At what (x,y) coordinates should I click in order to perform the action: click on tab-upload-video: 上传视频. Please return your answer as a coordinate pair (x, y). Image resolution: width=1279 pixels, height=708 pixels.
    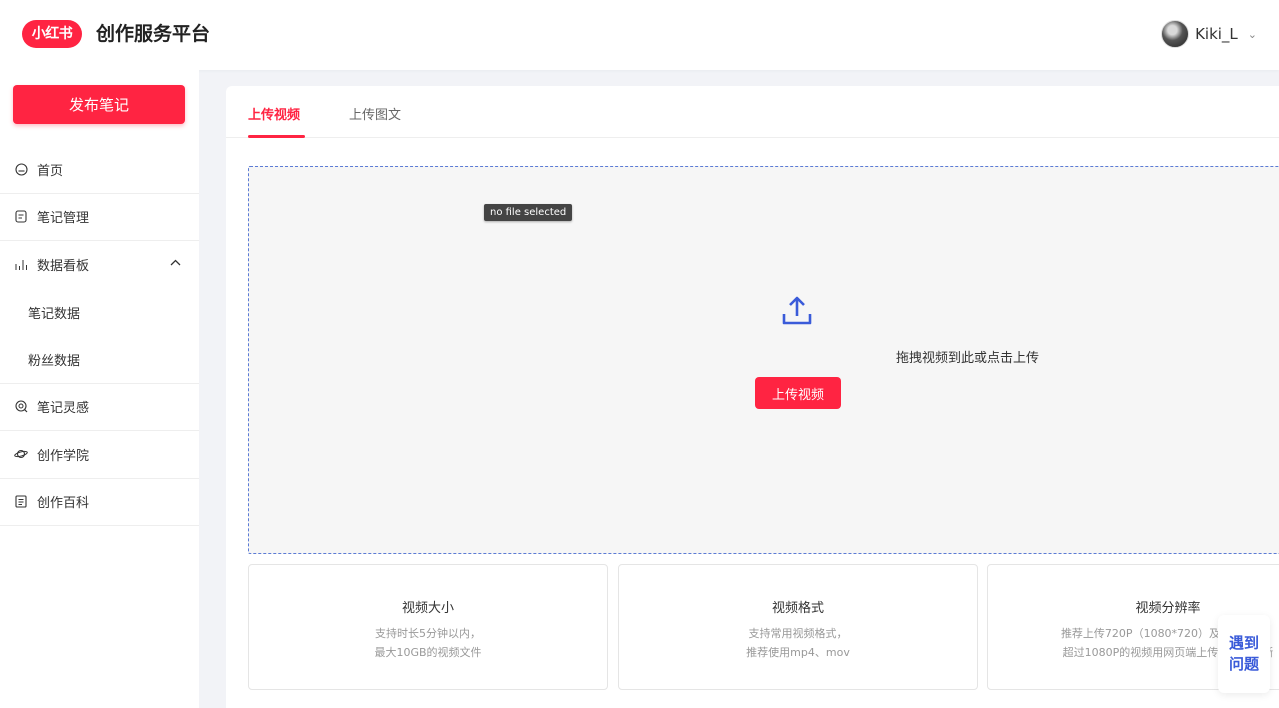
    Looking at the image, I should click on (274, 113).